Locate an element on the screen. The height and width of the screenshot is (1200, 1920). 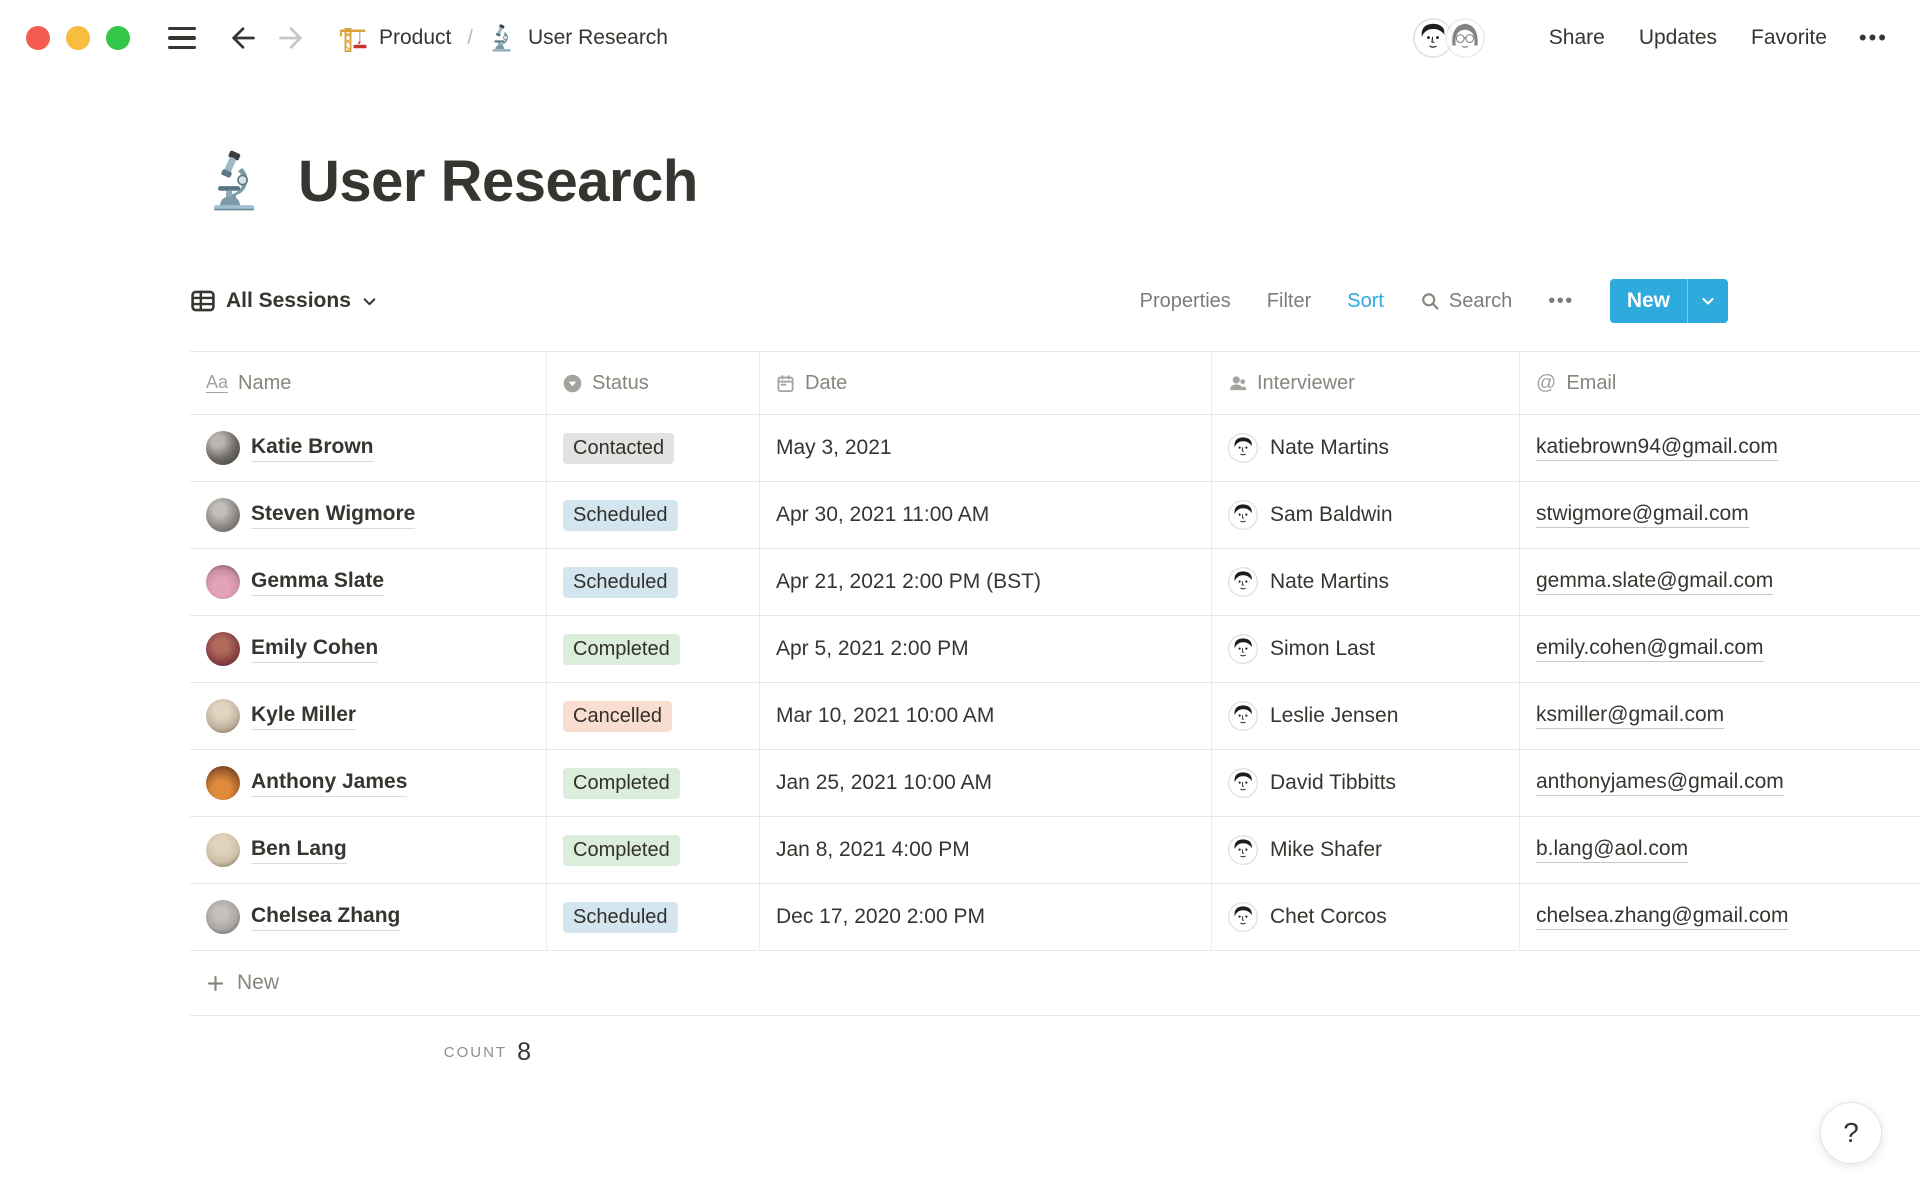
presence-avatars is located at coordinates (1448, 38).